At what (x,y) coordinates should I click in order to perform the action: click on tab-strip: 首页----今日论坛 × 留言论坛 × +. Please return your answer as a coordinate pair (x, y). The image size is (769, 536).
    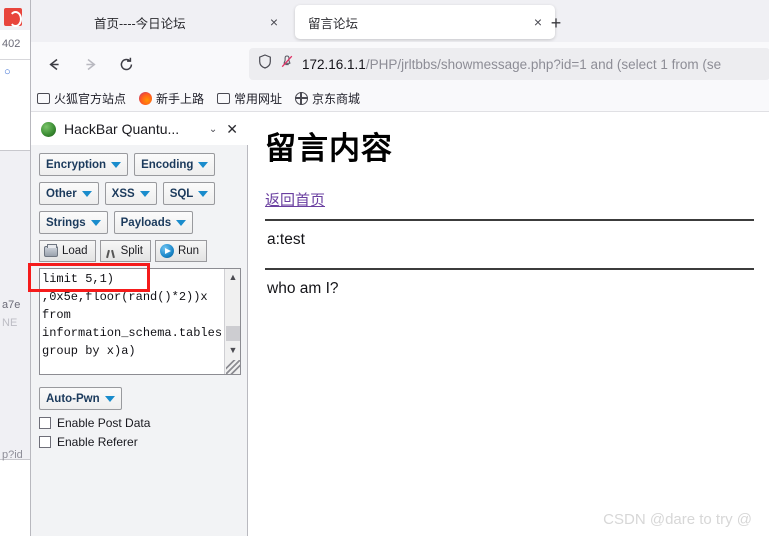
    Looking at the image, I should click on (400, 21).